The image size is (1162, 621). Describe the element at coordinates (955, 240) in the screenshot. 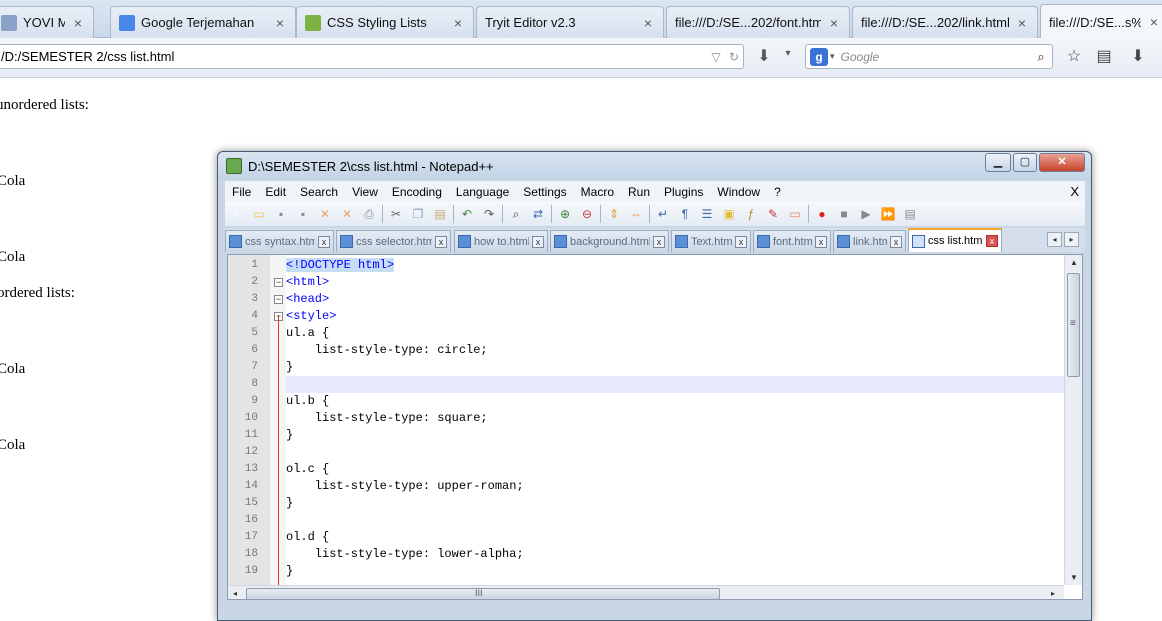

I see `document-tab: css list.html x` at that location.